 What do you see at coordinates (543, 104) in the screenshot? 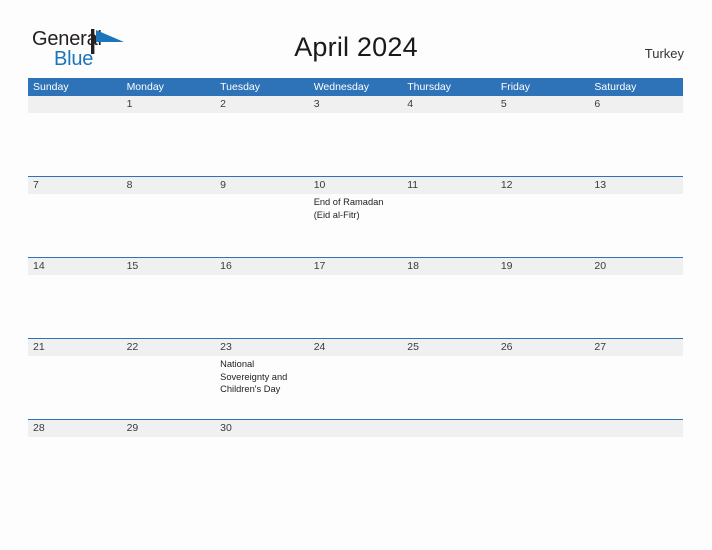
I see `day-number-5: 5` at bounding box center [543, 104].